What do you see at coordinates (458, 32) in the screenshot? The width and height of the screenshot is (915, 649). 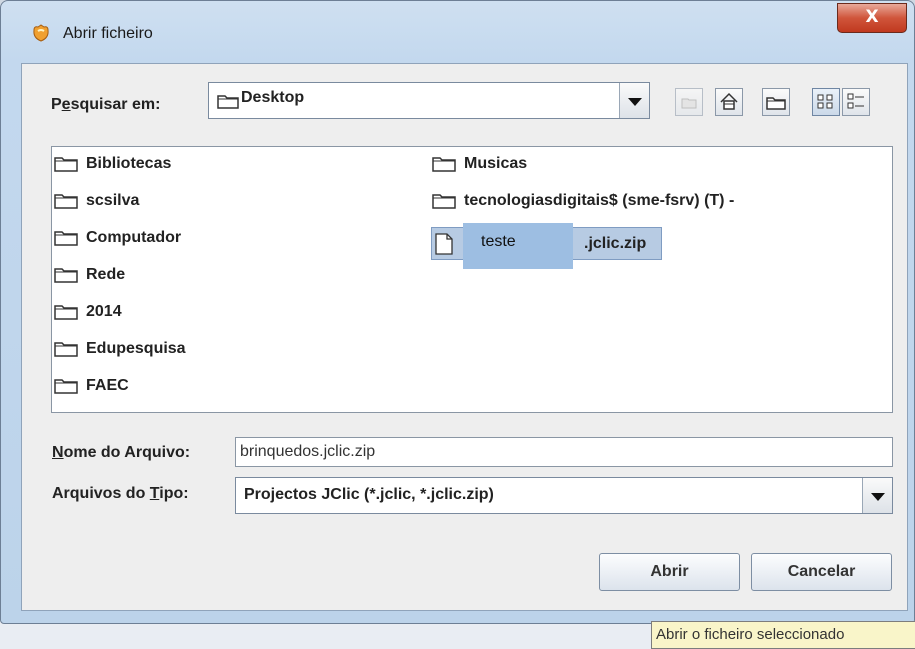 I see `title-bar: Abrir ficheiro X` at bounding box center [458, 32].